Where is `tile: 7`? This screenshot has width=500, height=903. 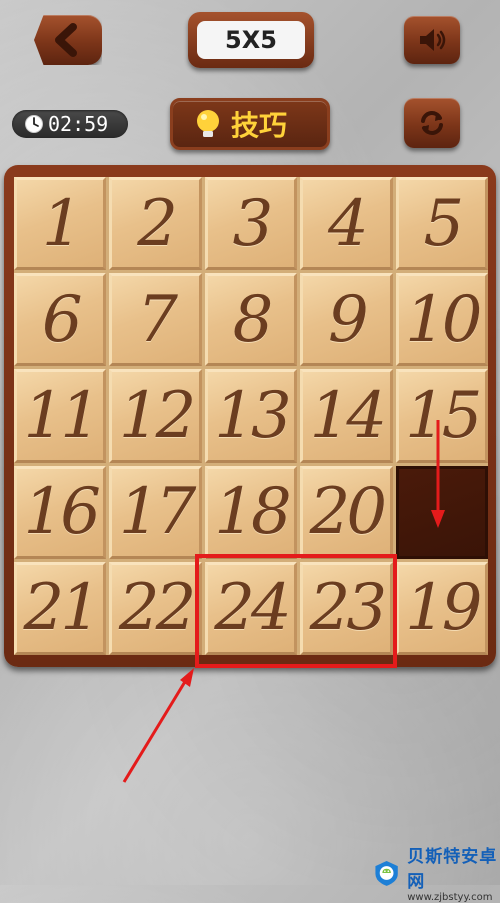
tile: 7 is located at coordinates (155, 320).